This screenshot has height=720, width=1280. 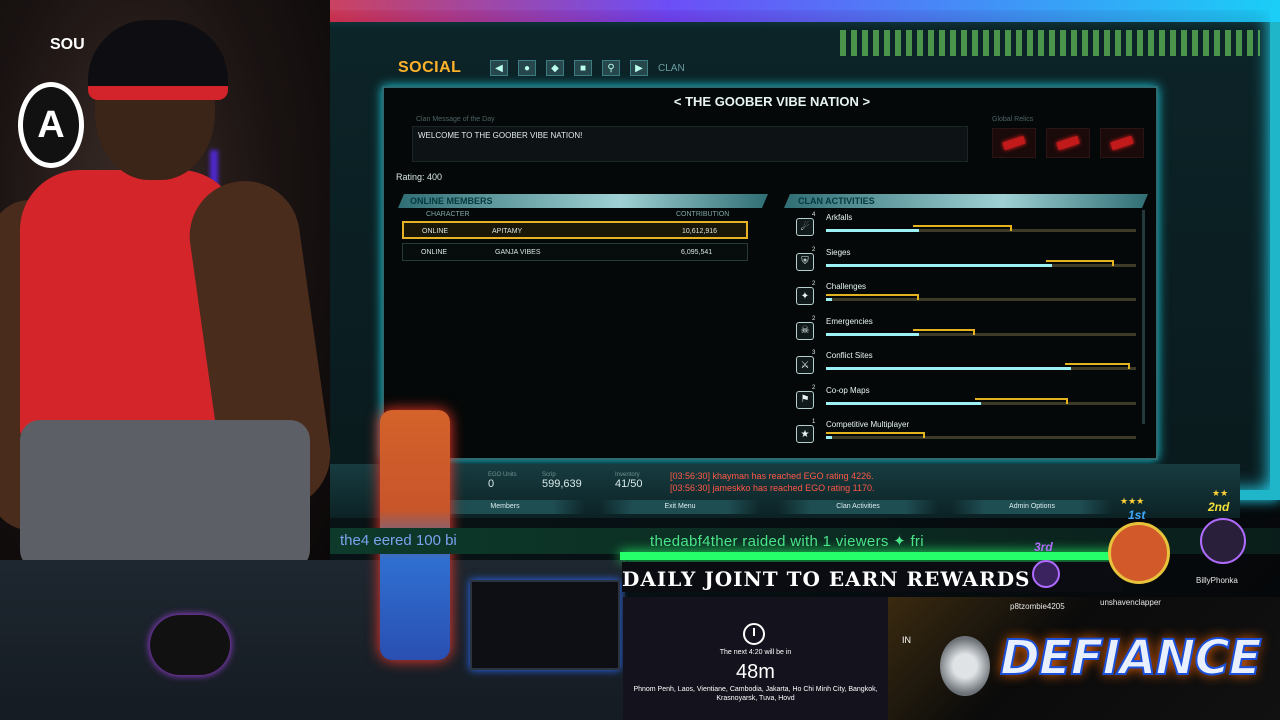 I want to click on coop-map-icon: ⚑, so click(x=805, y=399).